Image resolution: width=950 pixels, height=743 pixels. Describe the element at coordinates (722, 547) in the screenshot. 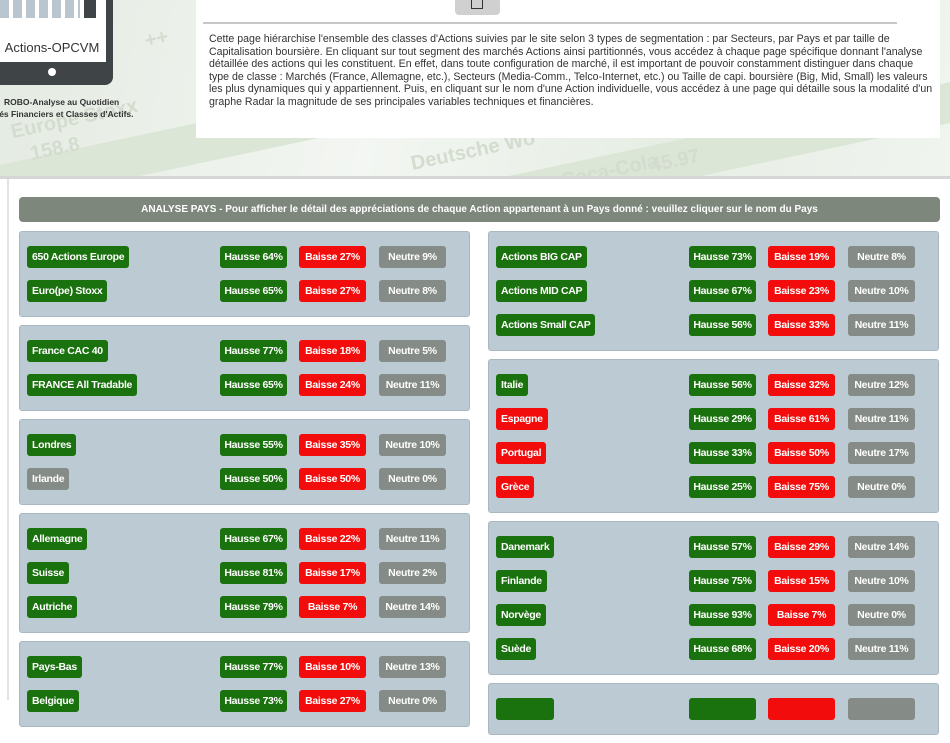

I see `hausse-badge: Hausse 57%` at that location.